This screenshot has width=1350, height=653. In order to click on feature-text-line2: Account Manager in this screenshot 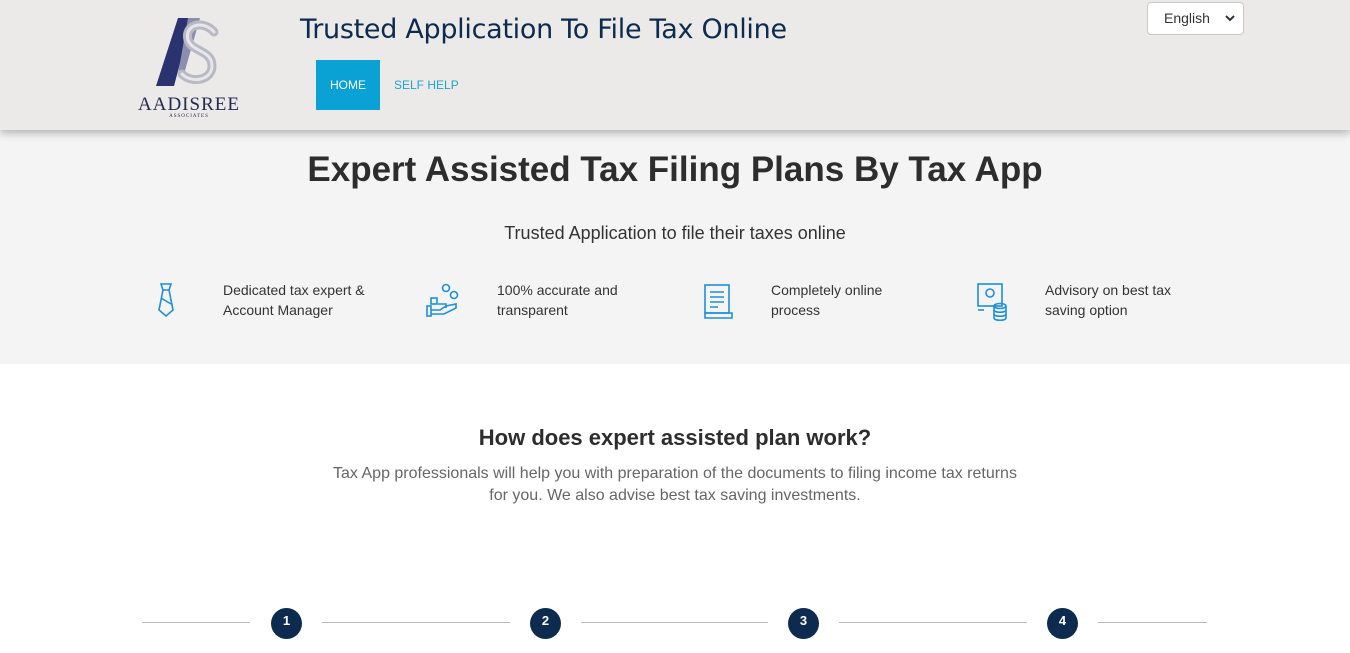, I will do `click(278, 310)`.